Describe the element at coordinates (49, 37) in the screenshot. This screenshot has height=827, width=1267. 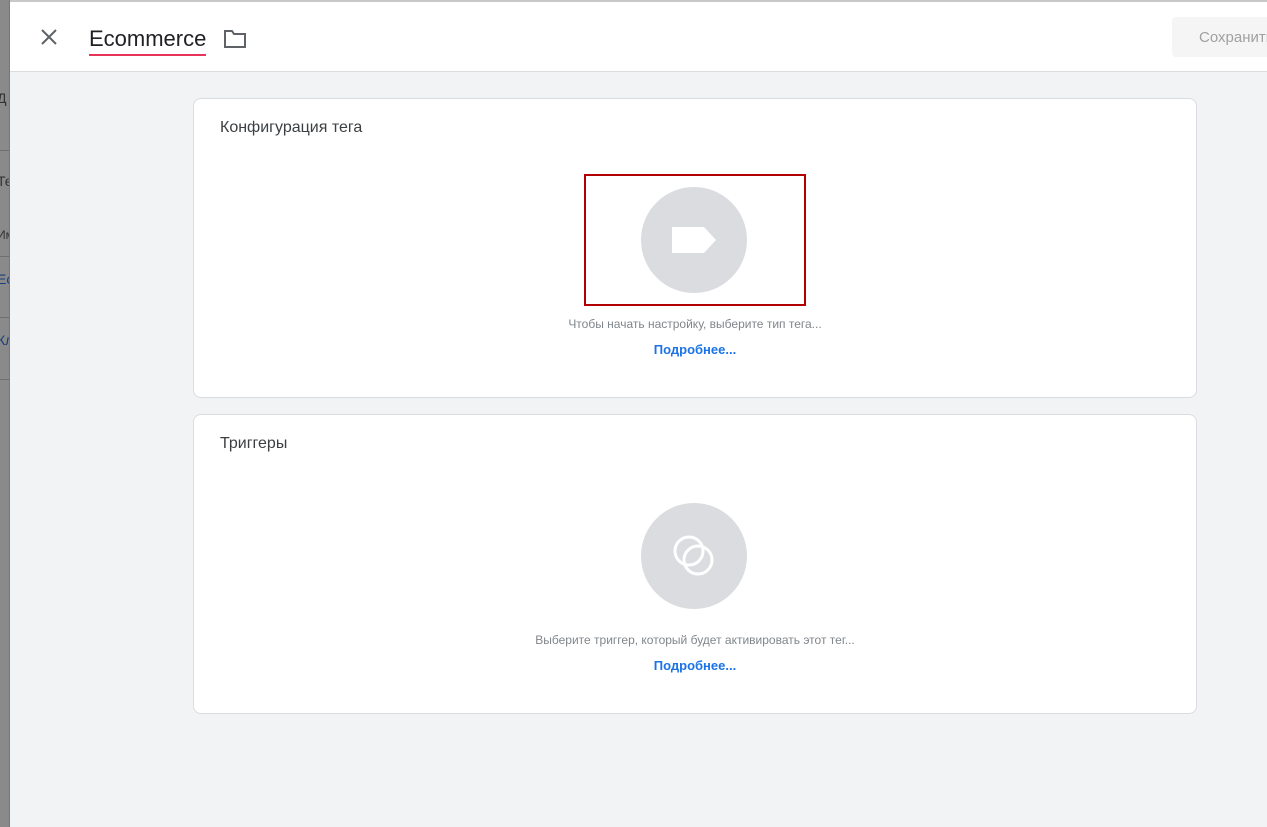
I see `close-icon` at that location.